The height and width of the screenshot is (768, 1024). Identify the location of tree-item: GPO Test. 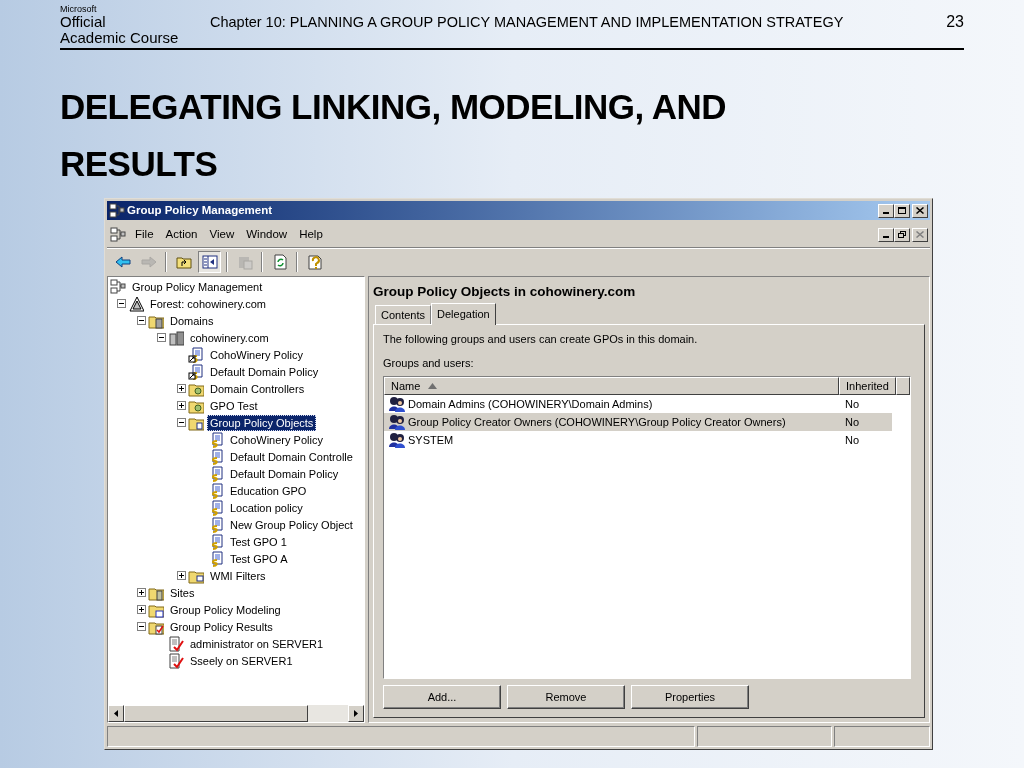
(234, 405).